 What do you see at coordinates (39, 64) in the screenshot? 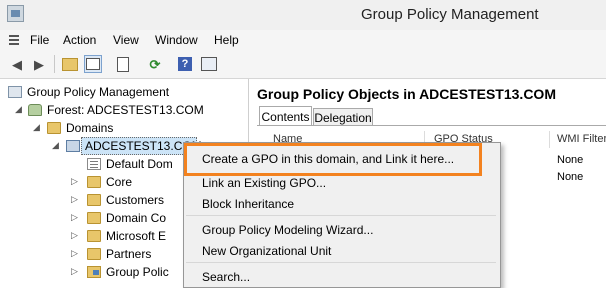
I see `forward-icon: ▶` at bounding box center [39, 64].